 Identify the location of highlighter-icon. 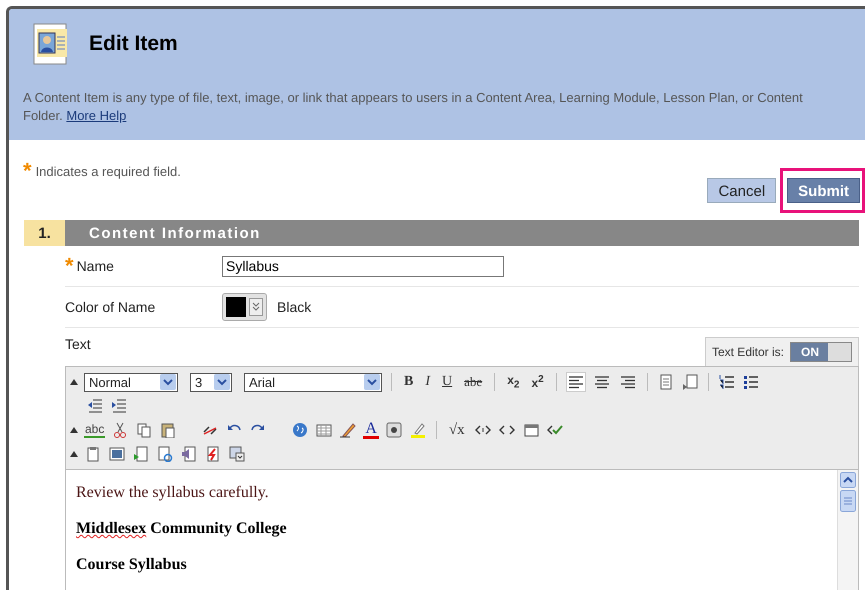
(417, 430).